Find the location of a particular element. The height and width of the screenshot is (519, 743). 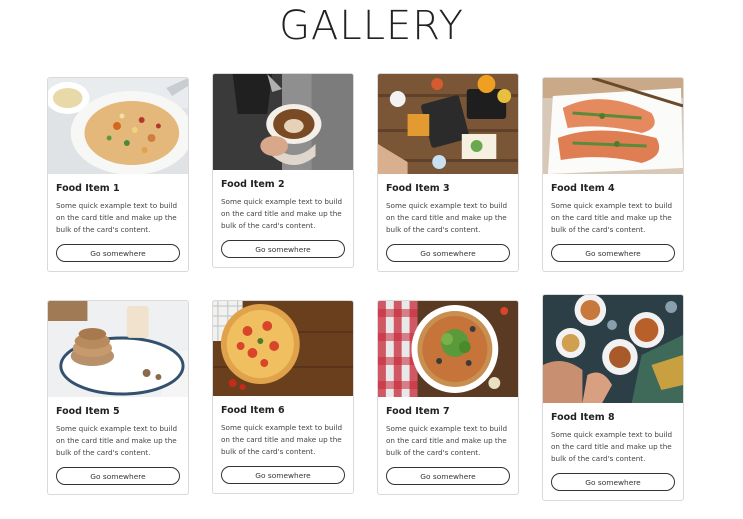

page-title: GALLERY is located at coordinates (371, 26).